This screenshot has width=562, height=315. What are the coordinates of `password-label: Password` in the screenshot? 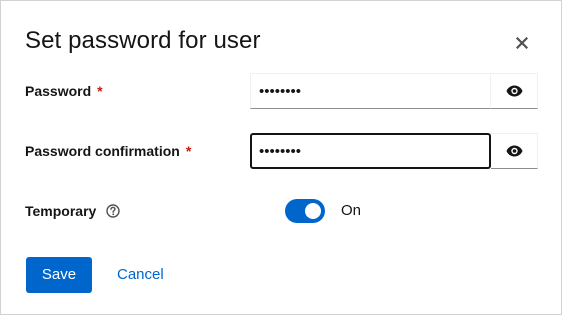 It's located at (58, 91).